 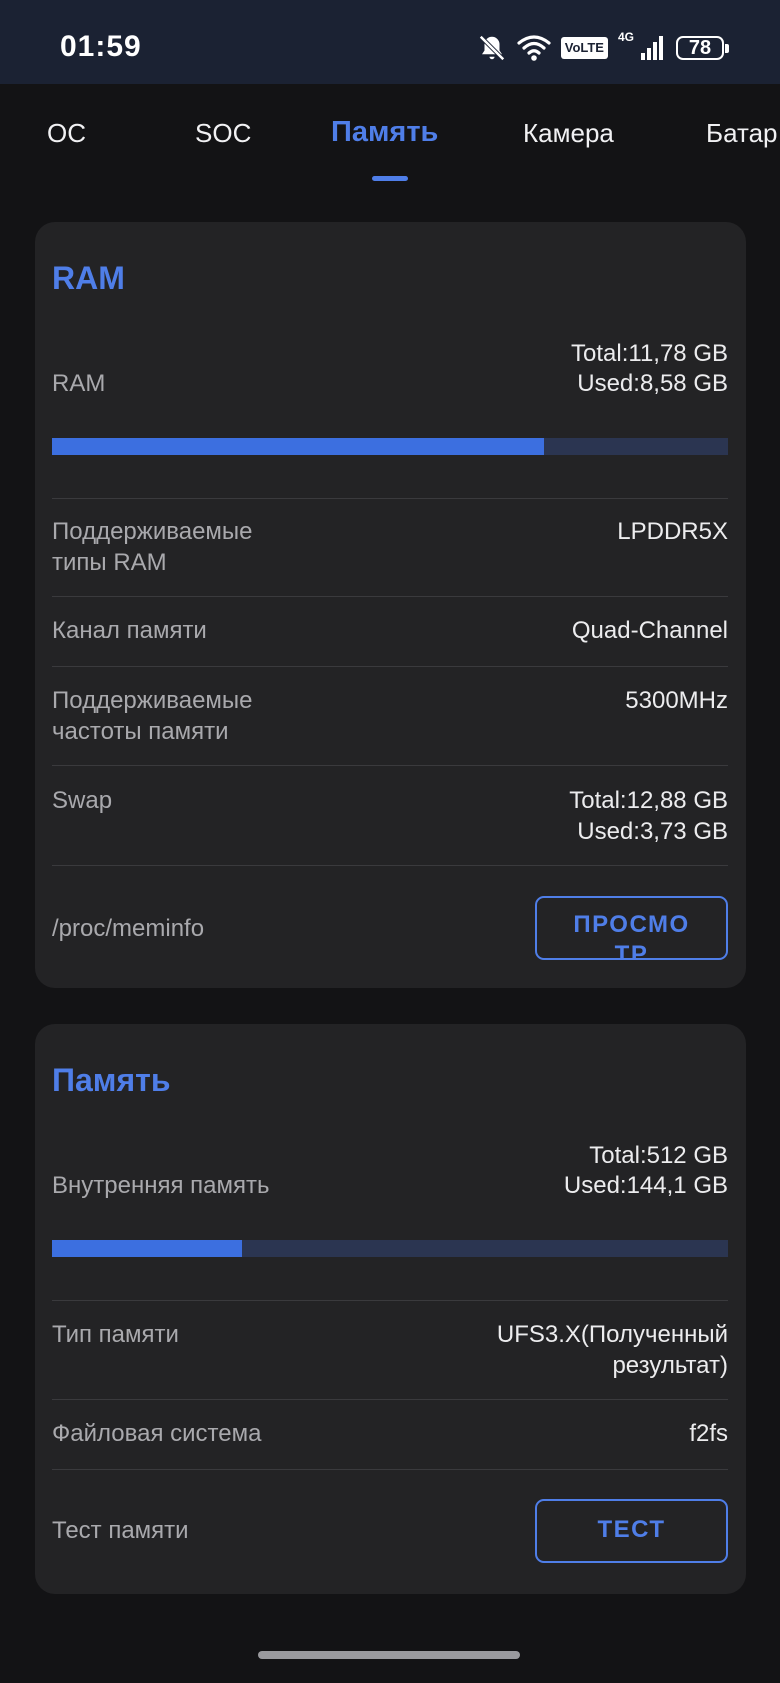 I want to click on tab-bar: ОС SOC Память Камера Батар, so click(x=390, y=144).